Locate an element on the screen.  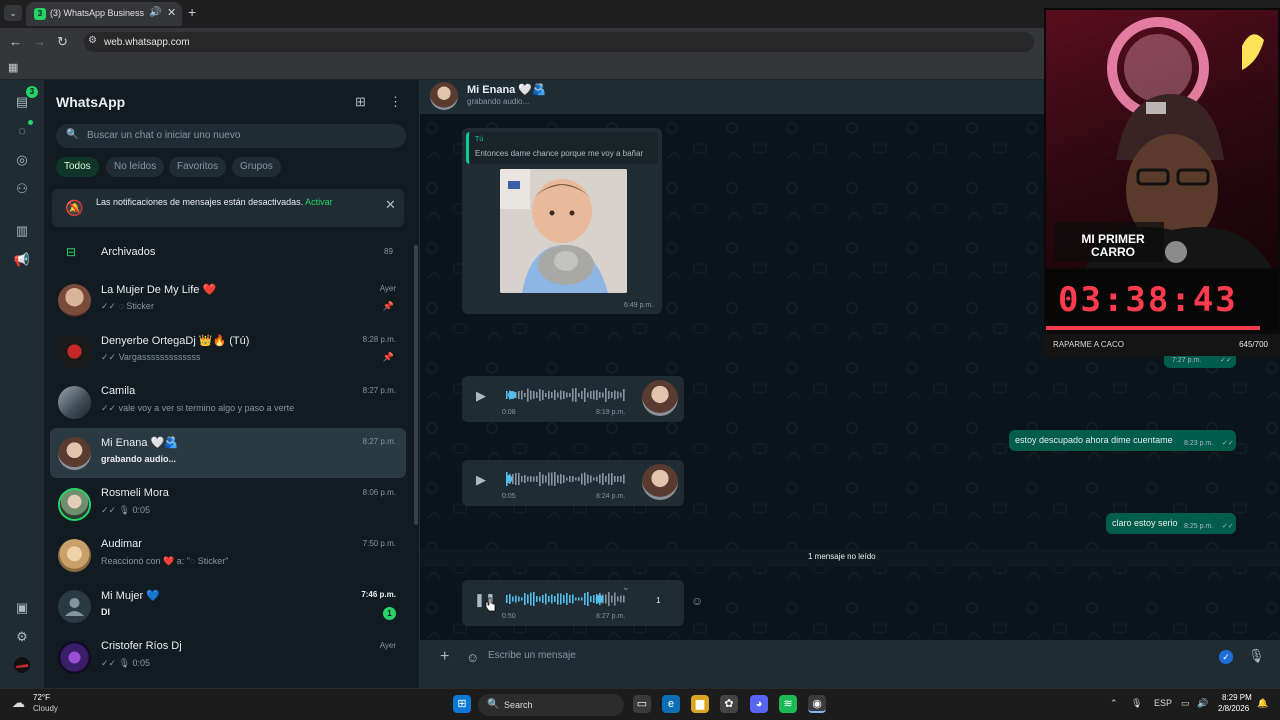
channels-icon: ◎ is located at coordinates (22, 160).